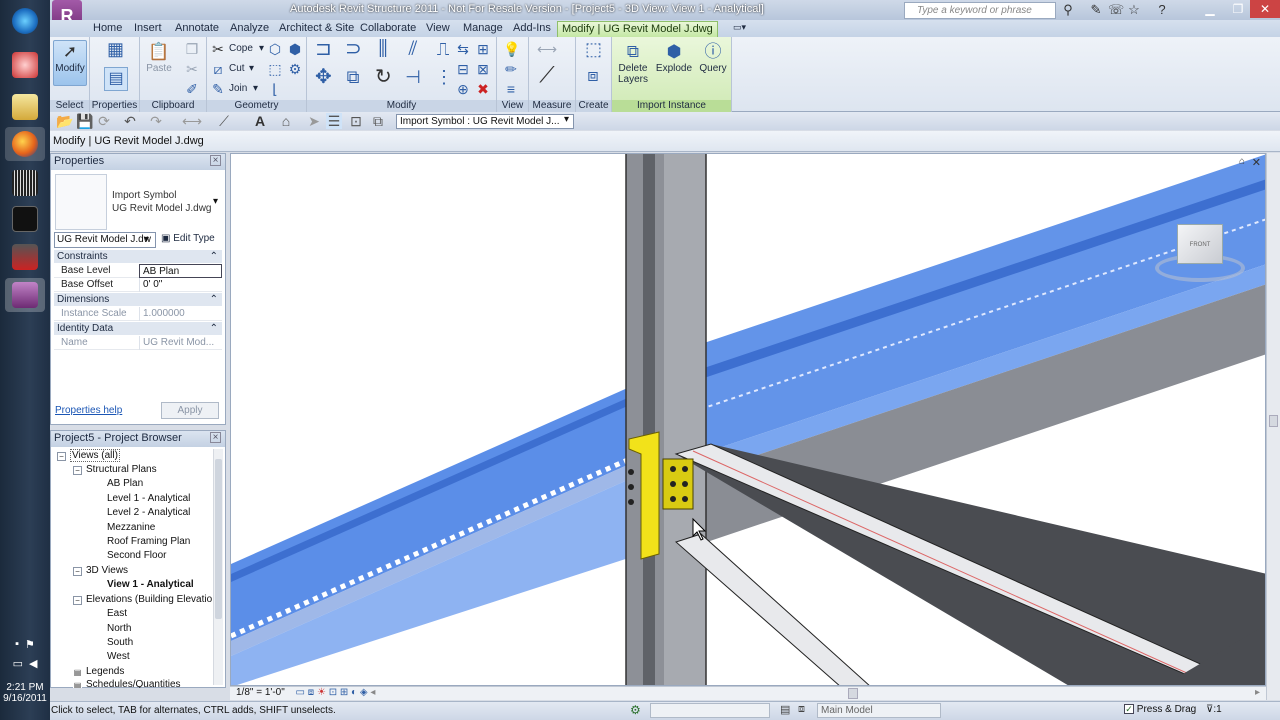 The image size is (1280, 720). Describe the element at coordinates (275, 69) in the screenshot. I see `split-element-icon: ⬚` at that location.